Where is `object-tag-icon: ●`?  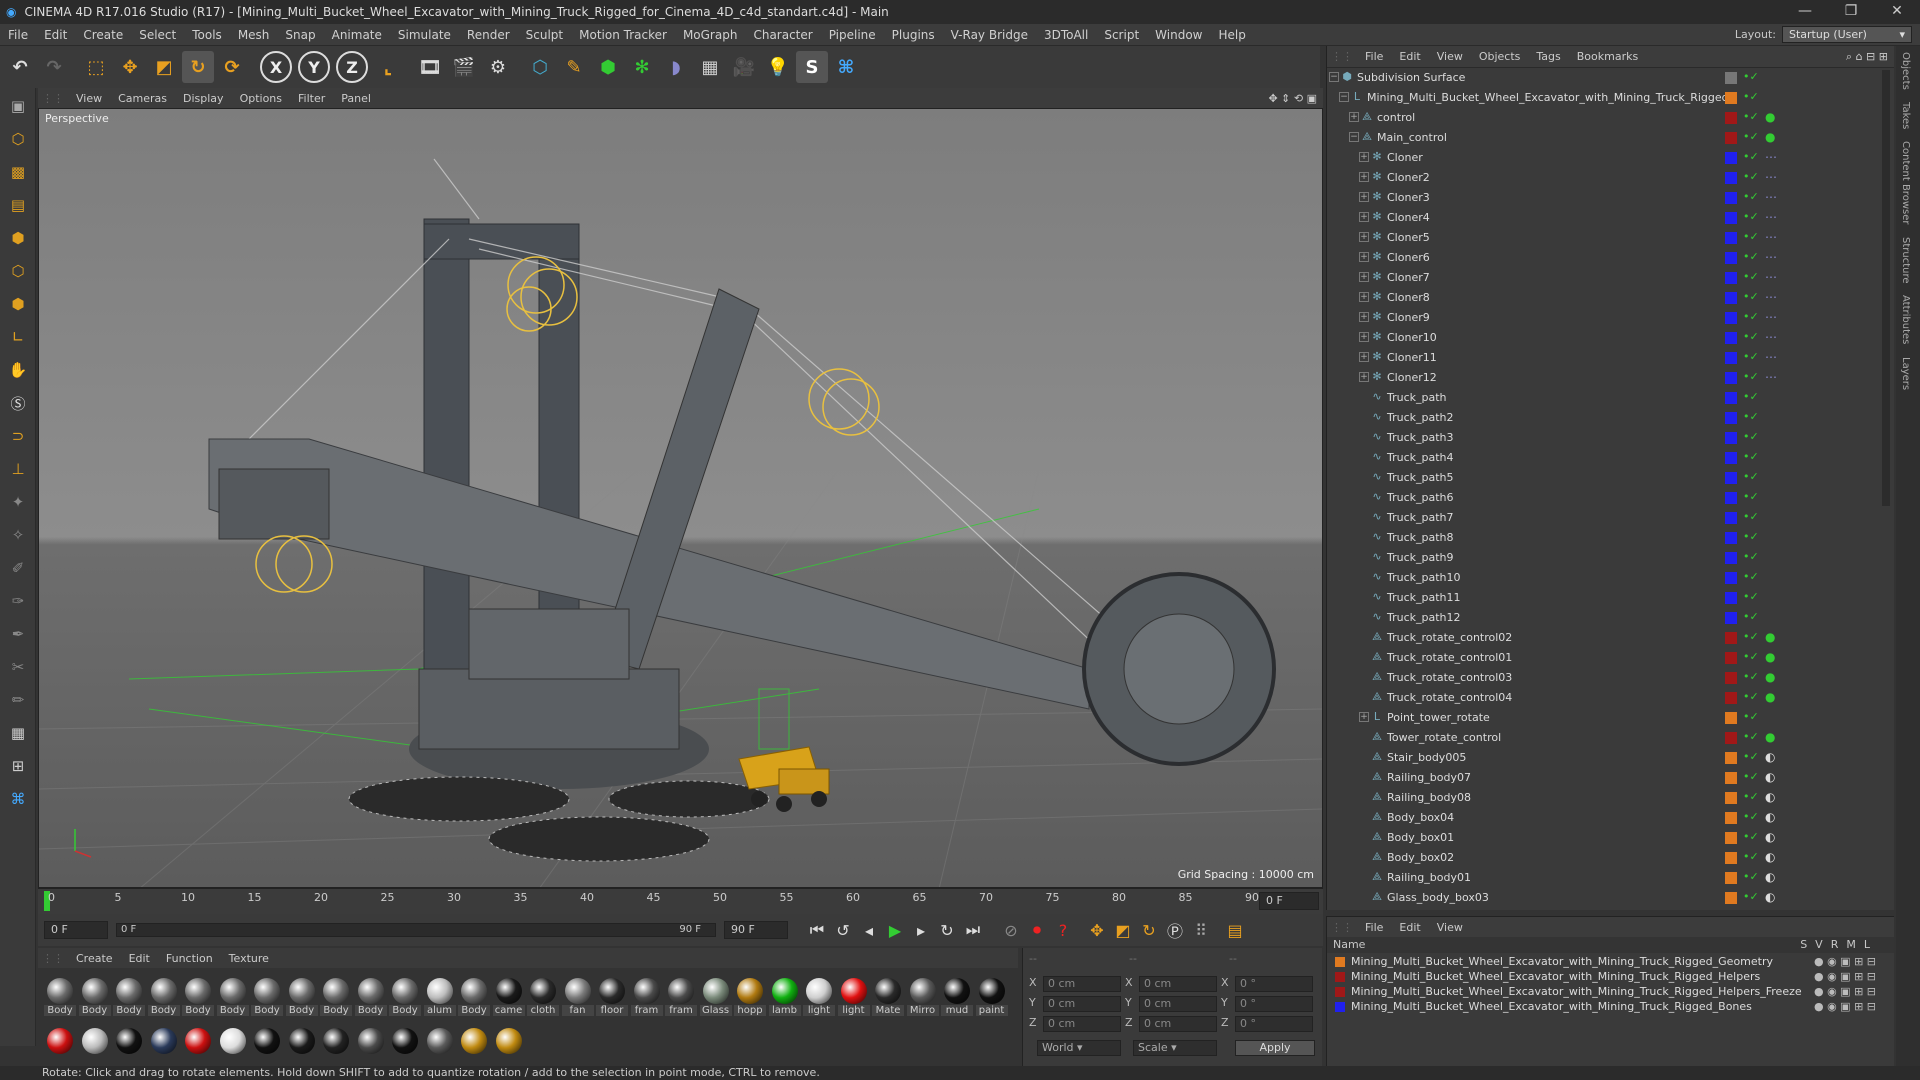
object-tag-icon: ● is located at coordinates (1770, 657).